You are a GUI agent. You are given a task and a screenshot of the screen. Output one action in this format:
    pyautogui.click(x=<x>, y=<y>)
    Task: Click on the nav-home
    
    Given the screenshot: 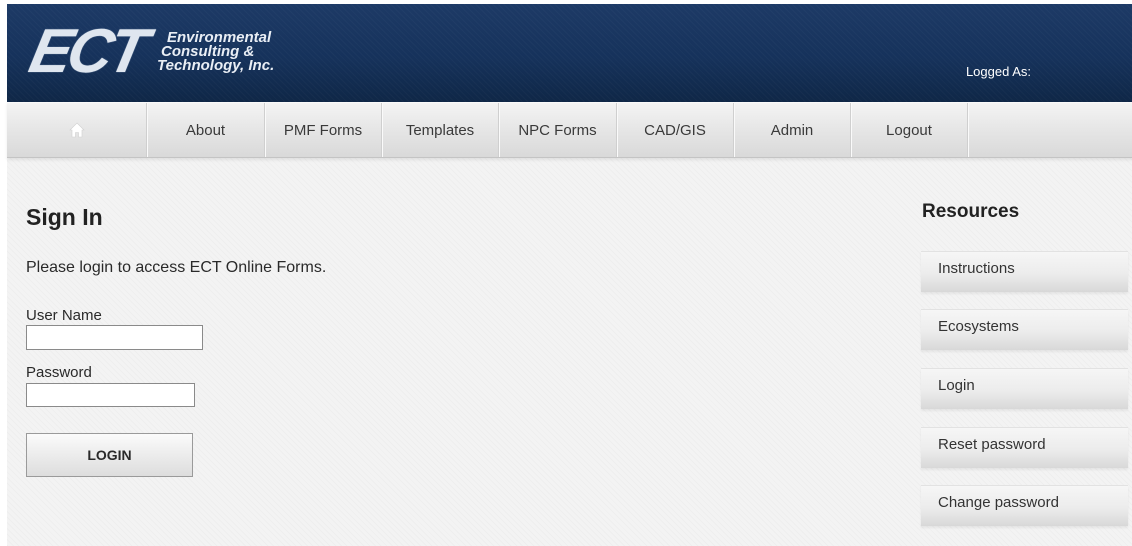 What is the action you would take?
    pyautogui.click(x=77, y=130)
    